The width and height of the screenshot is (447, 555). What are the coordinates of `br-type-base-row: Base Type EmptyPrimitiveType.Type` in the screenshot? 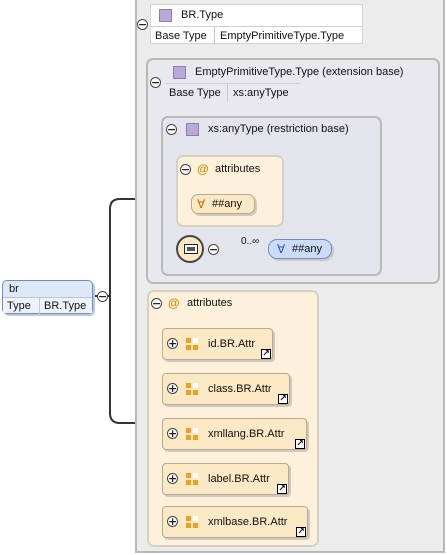 It's located at (256, 35).